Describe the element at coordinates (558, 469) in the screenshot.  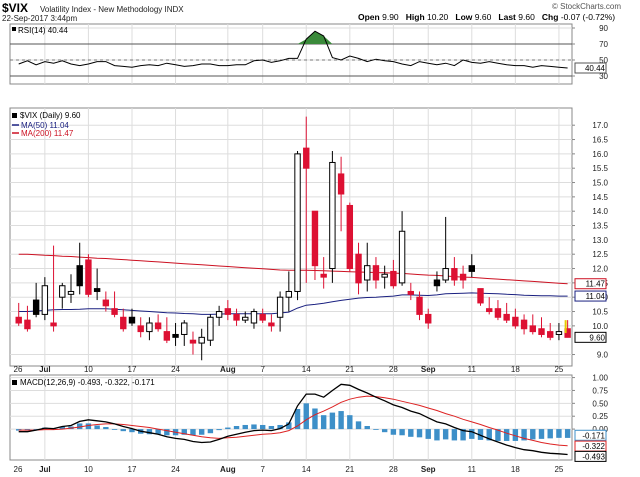
I see `x-axis-label: 25` at that location.